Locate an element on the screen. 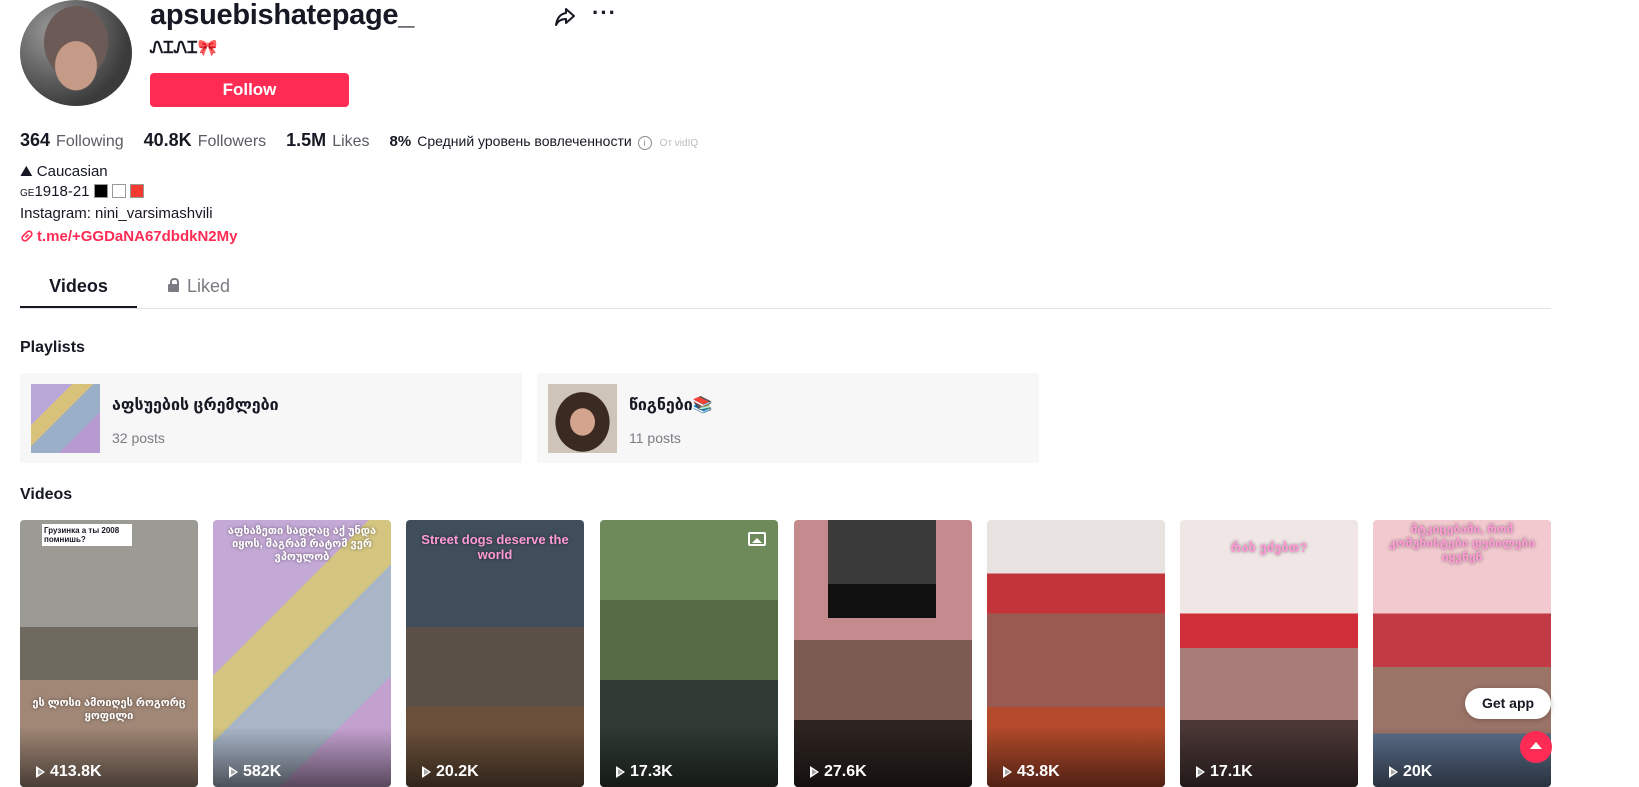 This screenshot has width=1639, height=787. playlists-title: Playlists is located at coordinates (52, 347).